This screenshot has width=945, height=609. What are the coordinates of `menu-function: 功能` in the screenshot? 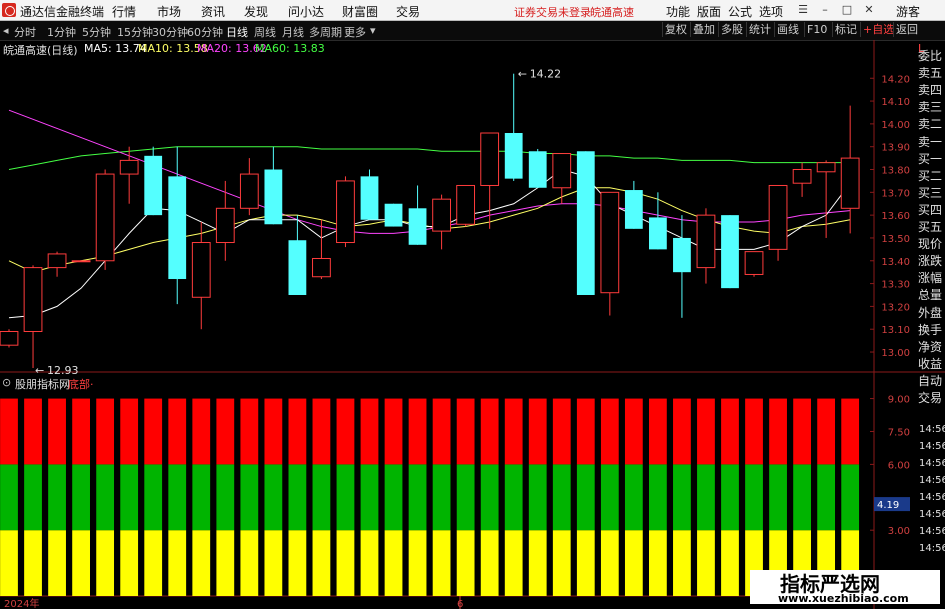 It's located at (678, 11).